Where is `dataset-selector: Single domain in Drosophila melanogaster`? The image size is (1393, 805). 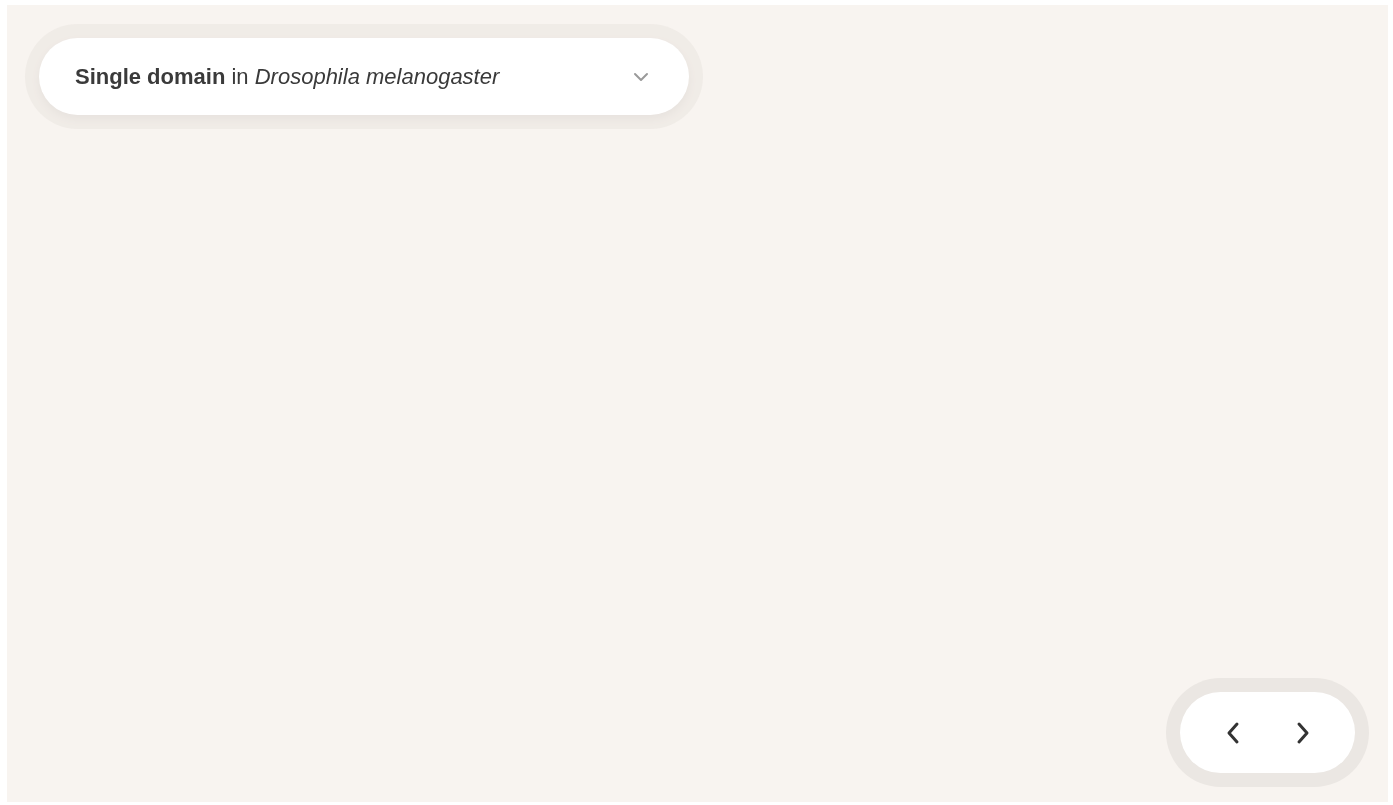
dataset-selector: Single domain in Drosophila melanogaster is located at coordinates (364, 76).